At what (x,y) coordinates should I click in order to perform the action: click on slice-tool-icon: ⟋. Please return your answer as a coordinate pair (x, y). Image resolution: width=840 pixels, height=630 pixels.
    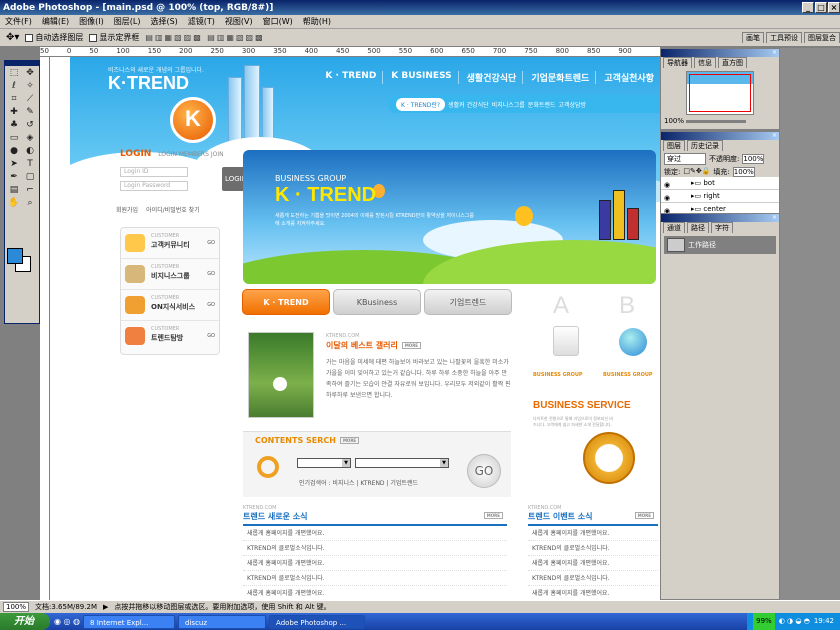
    Looking at the image, I should click on (30, 99).